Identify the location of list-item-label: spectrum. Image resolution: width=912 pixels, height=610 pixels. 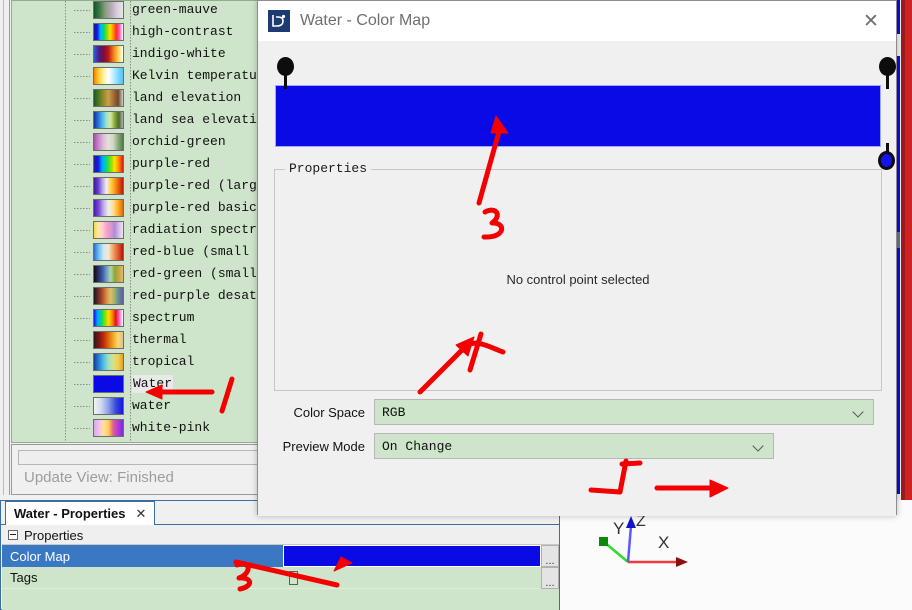
(163, 317).